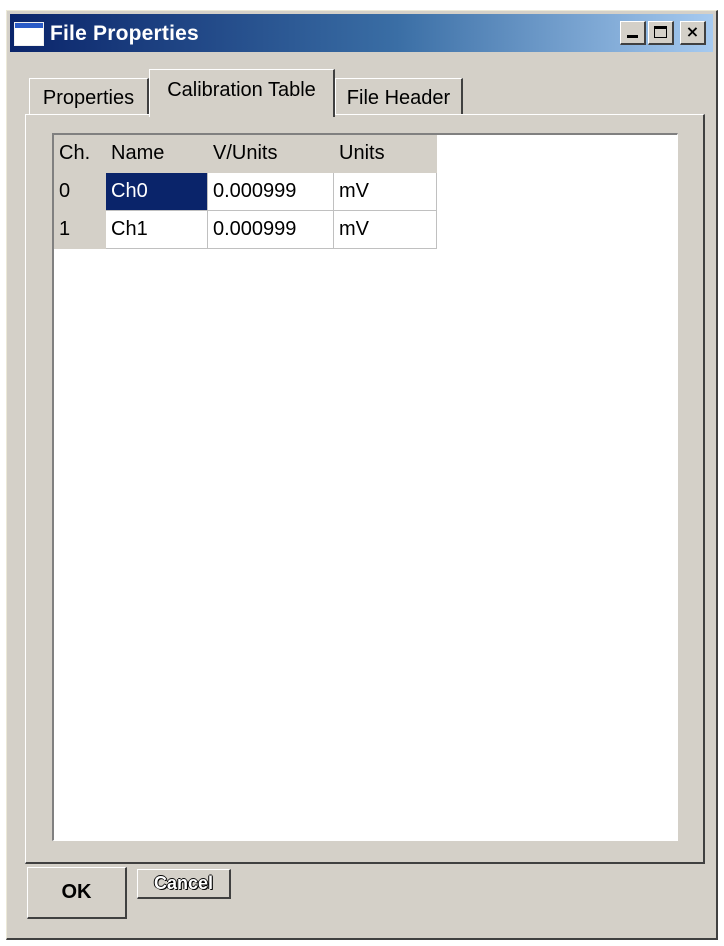  I want to click on cell-v-units-0: 0.000999, so click(271, 192).